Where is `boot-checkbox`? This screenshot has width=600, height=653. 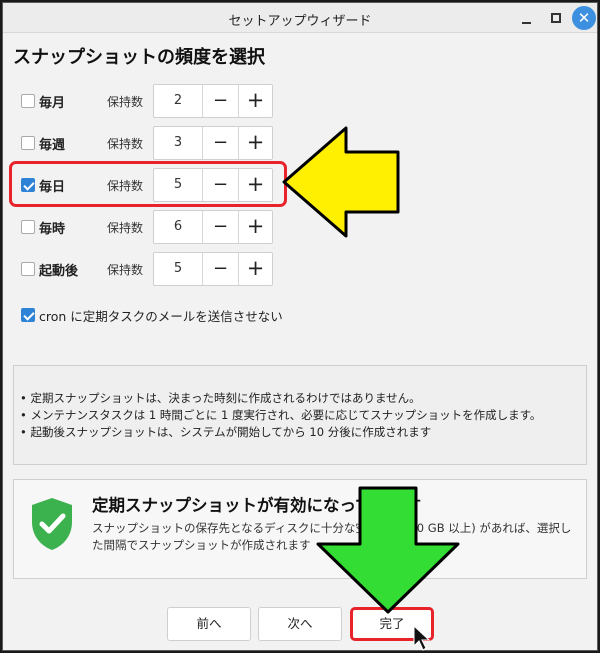 boot-checkbox is located at coordinates (28, 269).